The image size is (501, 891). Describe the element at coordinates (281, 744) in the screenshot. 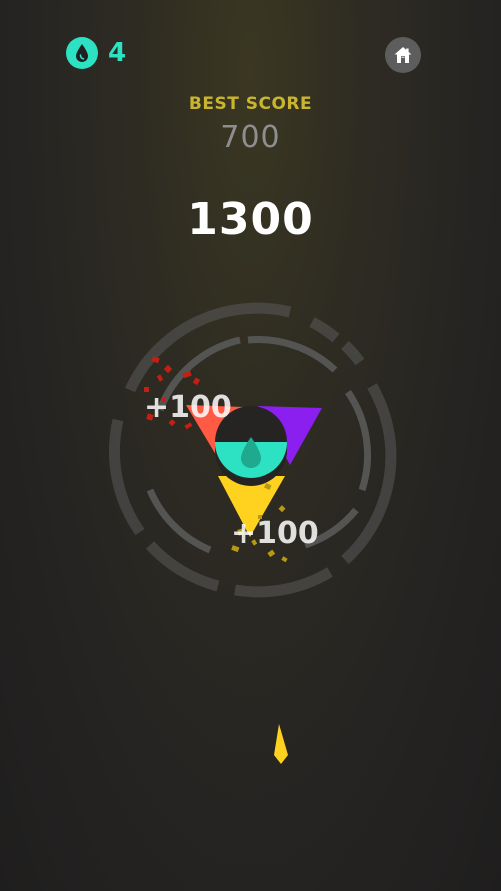

I see `player-dart` at that location.